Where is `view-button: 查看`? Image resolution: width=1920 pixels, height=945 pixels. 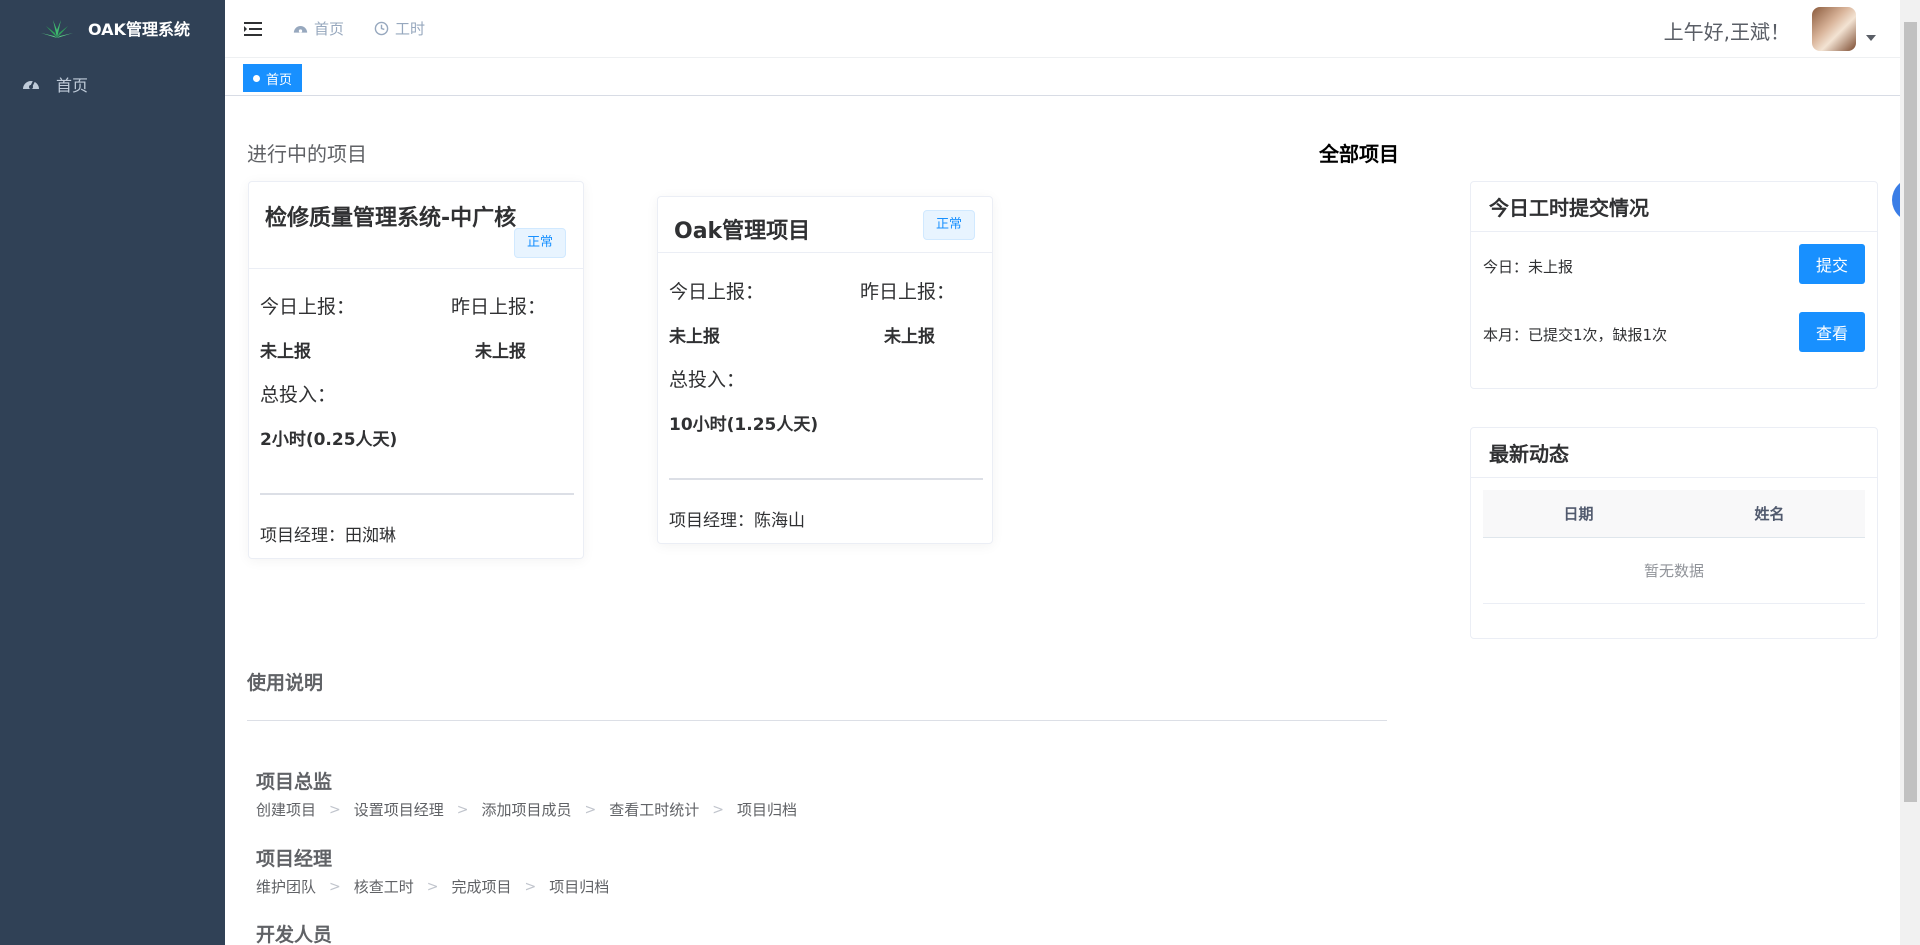
view-button: 查看 is located at coordinates (1832, 332).